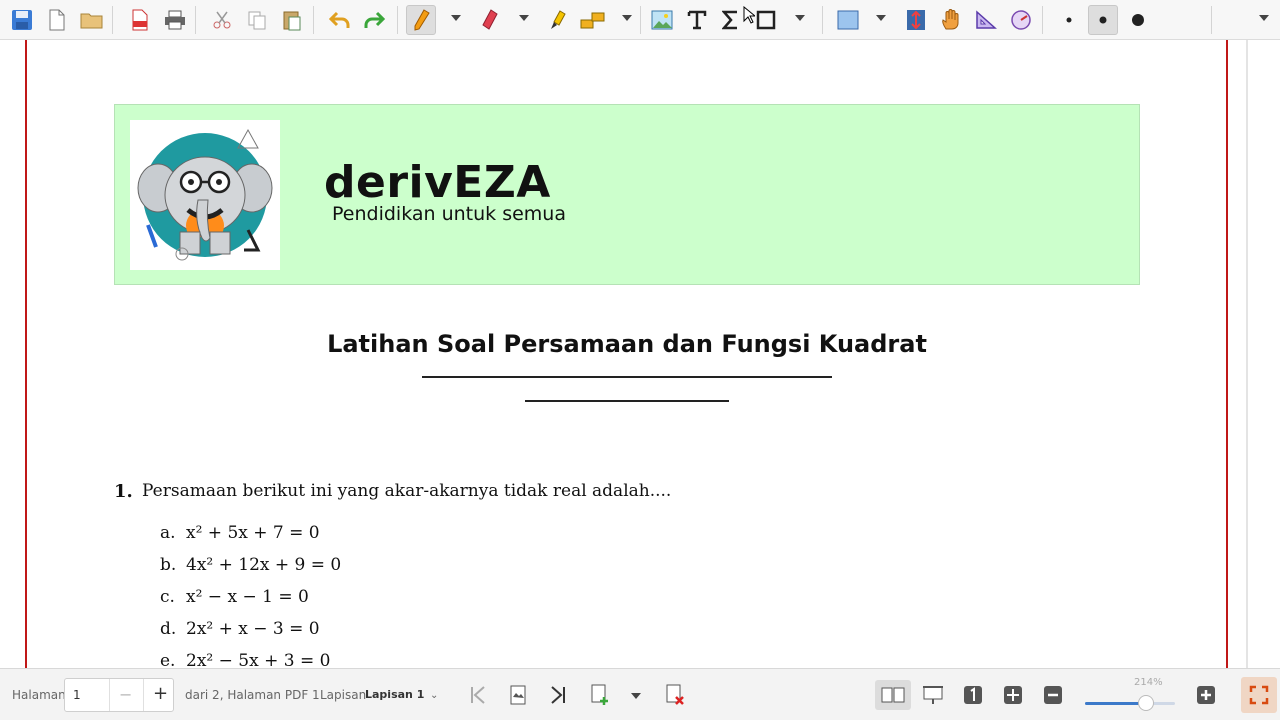 The width and height of the screenshot is (1280, 720). What do you see at coordinates (1148, 682) in the screenshot?
I see `zoom-percent: 214%` at bounding box center [1148, 682].